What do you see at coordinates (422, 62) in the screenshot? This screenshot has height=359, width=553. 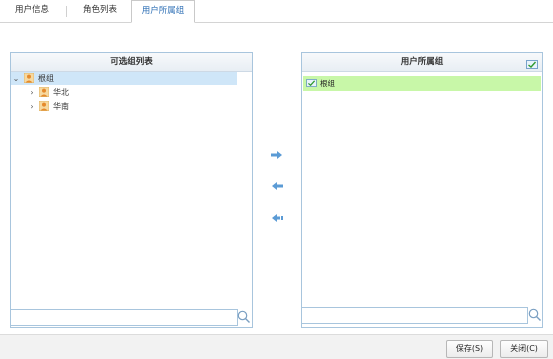 I see `user-groups-title: 用户所属组` at bounding box center [422, 62].